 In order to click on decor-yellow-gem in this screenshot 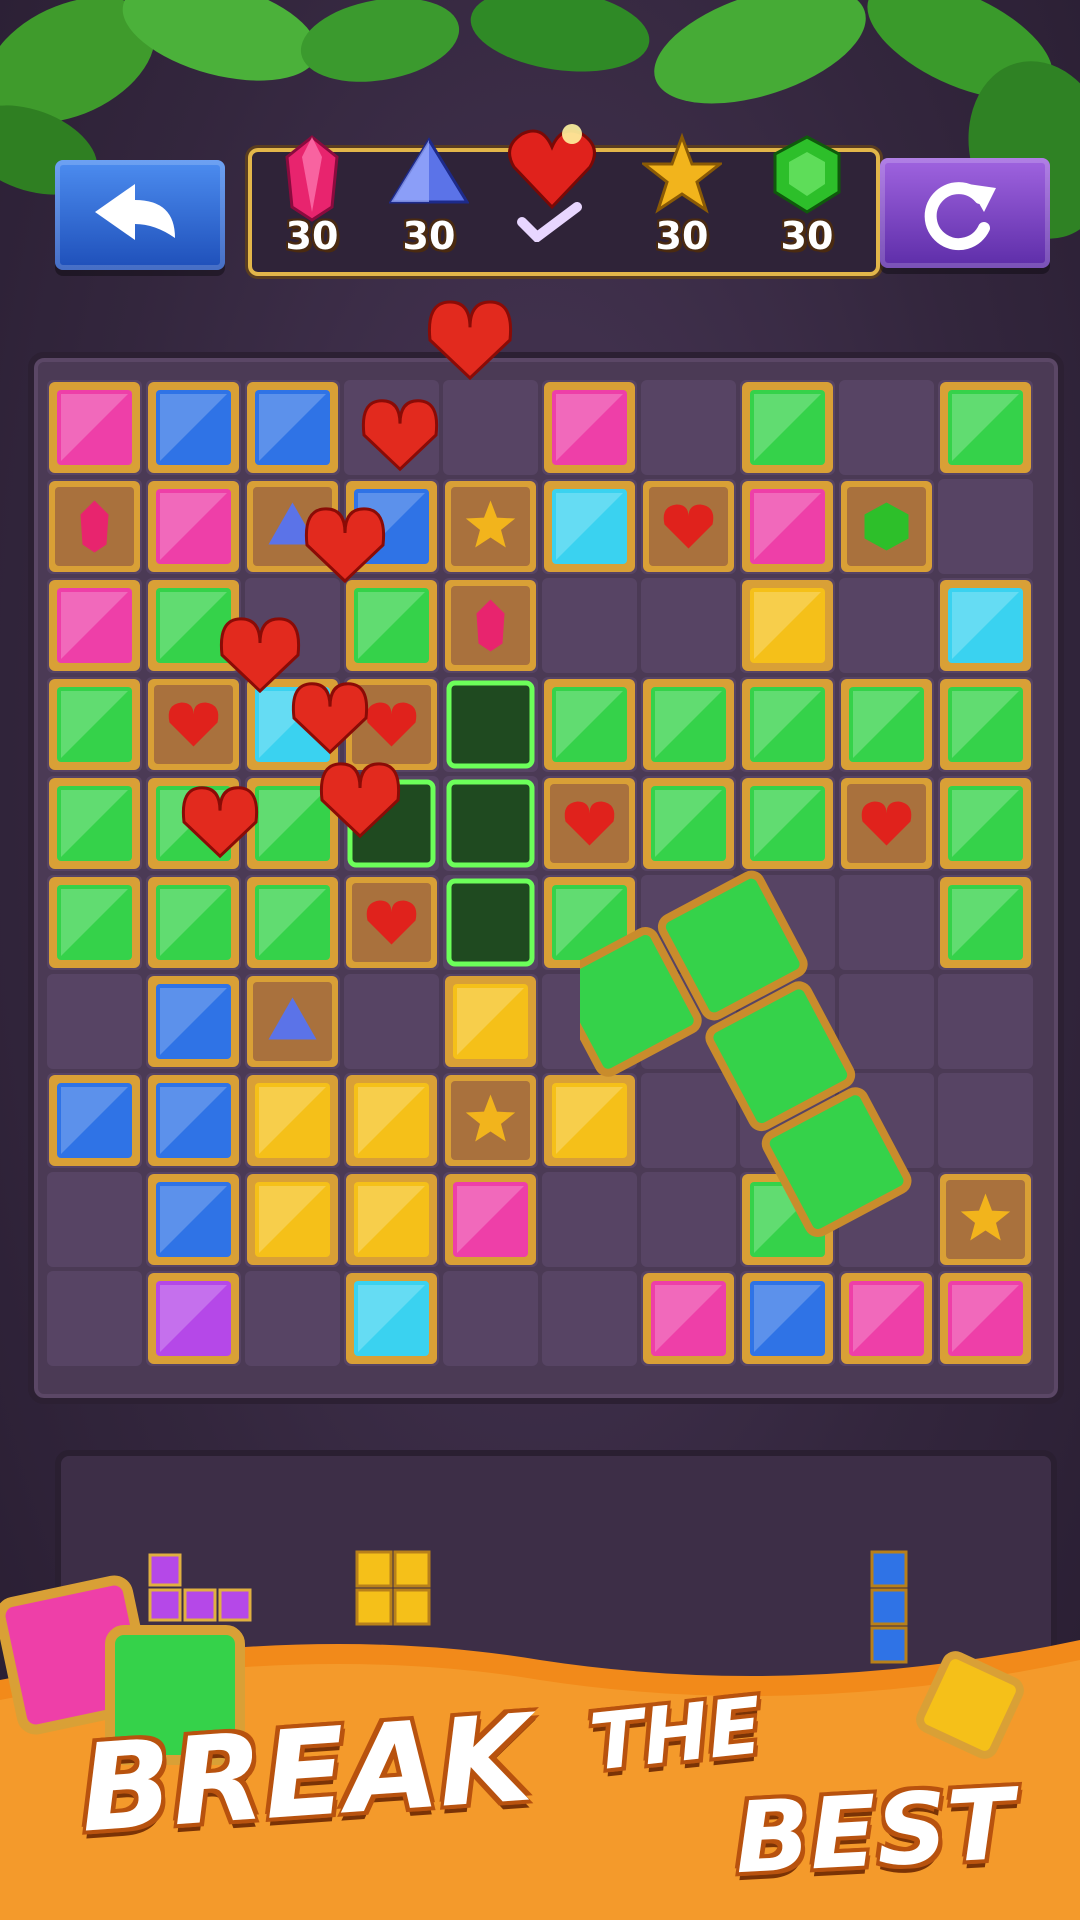, I will do `click(970, 1705)`.